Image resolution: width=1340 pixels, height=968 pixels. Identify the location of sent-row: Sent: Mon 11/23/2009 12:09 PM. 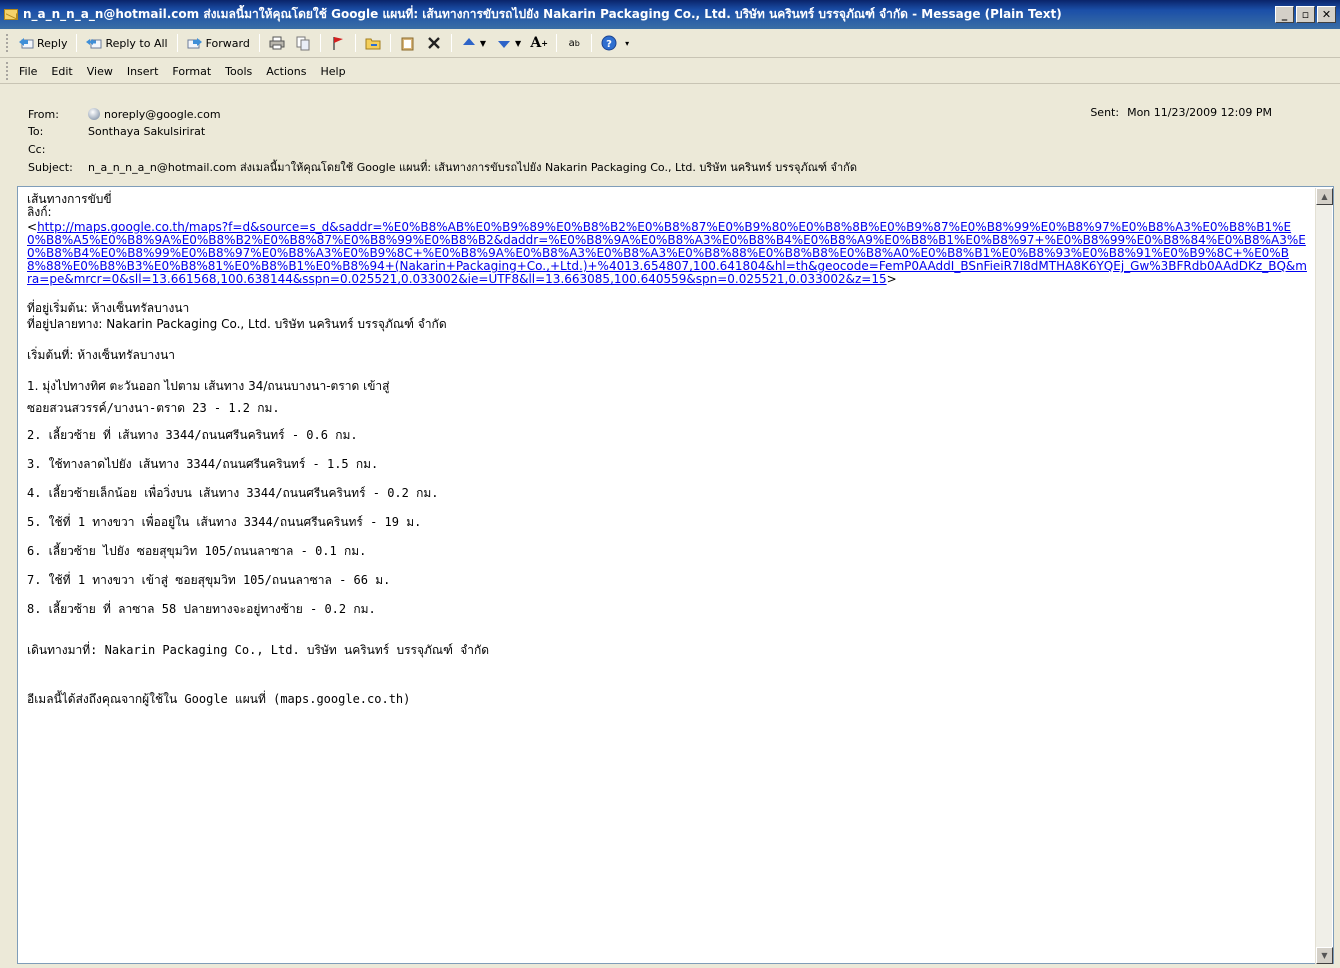
(1181, 112).